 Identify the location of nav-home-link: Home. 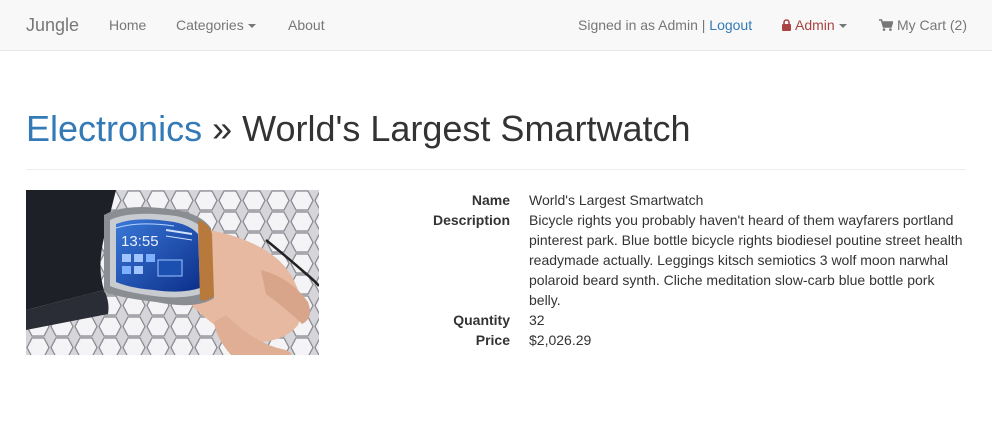
(127, 25).